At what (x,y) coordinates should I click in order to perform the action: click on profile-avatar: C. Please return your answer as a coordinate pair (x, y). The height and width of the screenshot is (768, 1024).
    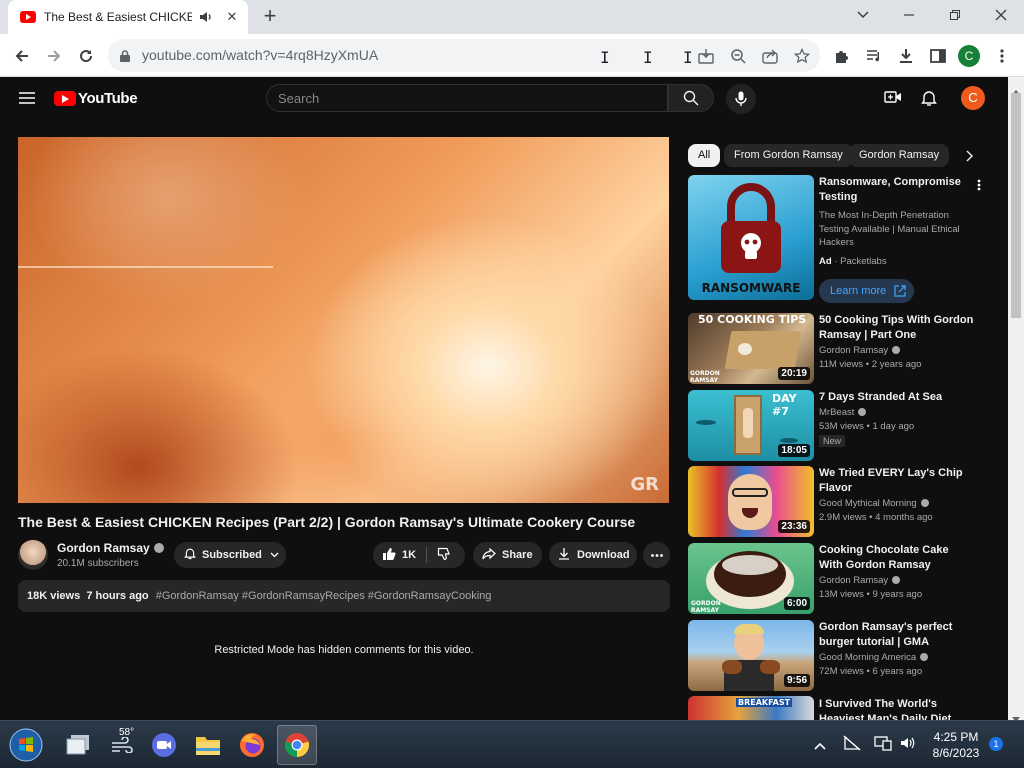
    Looking at the image, I should click on (969, 56).